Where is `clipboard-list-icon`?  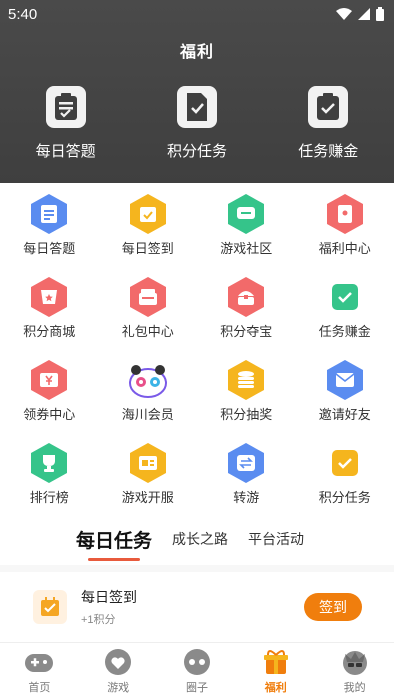 clipboard-list-icon is located at coordinates (65, 107).